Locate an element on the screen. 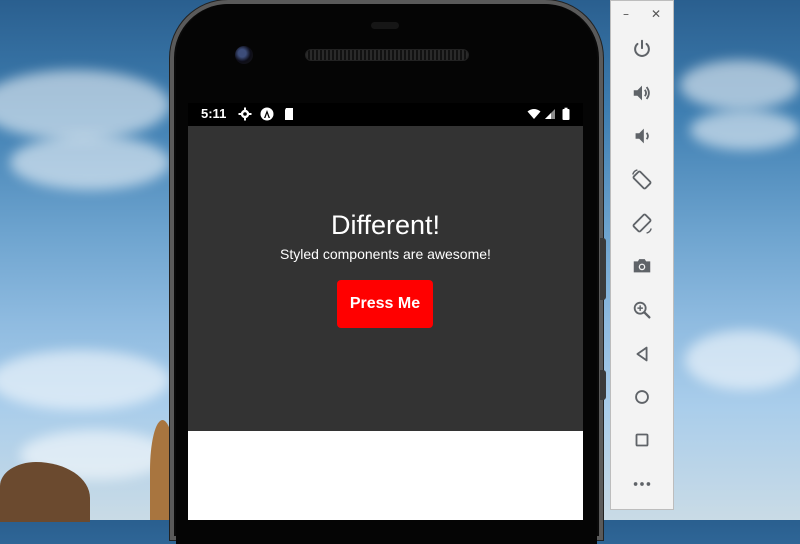  settings-gear-icon is located at coordinates (245, 114).